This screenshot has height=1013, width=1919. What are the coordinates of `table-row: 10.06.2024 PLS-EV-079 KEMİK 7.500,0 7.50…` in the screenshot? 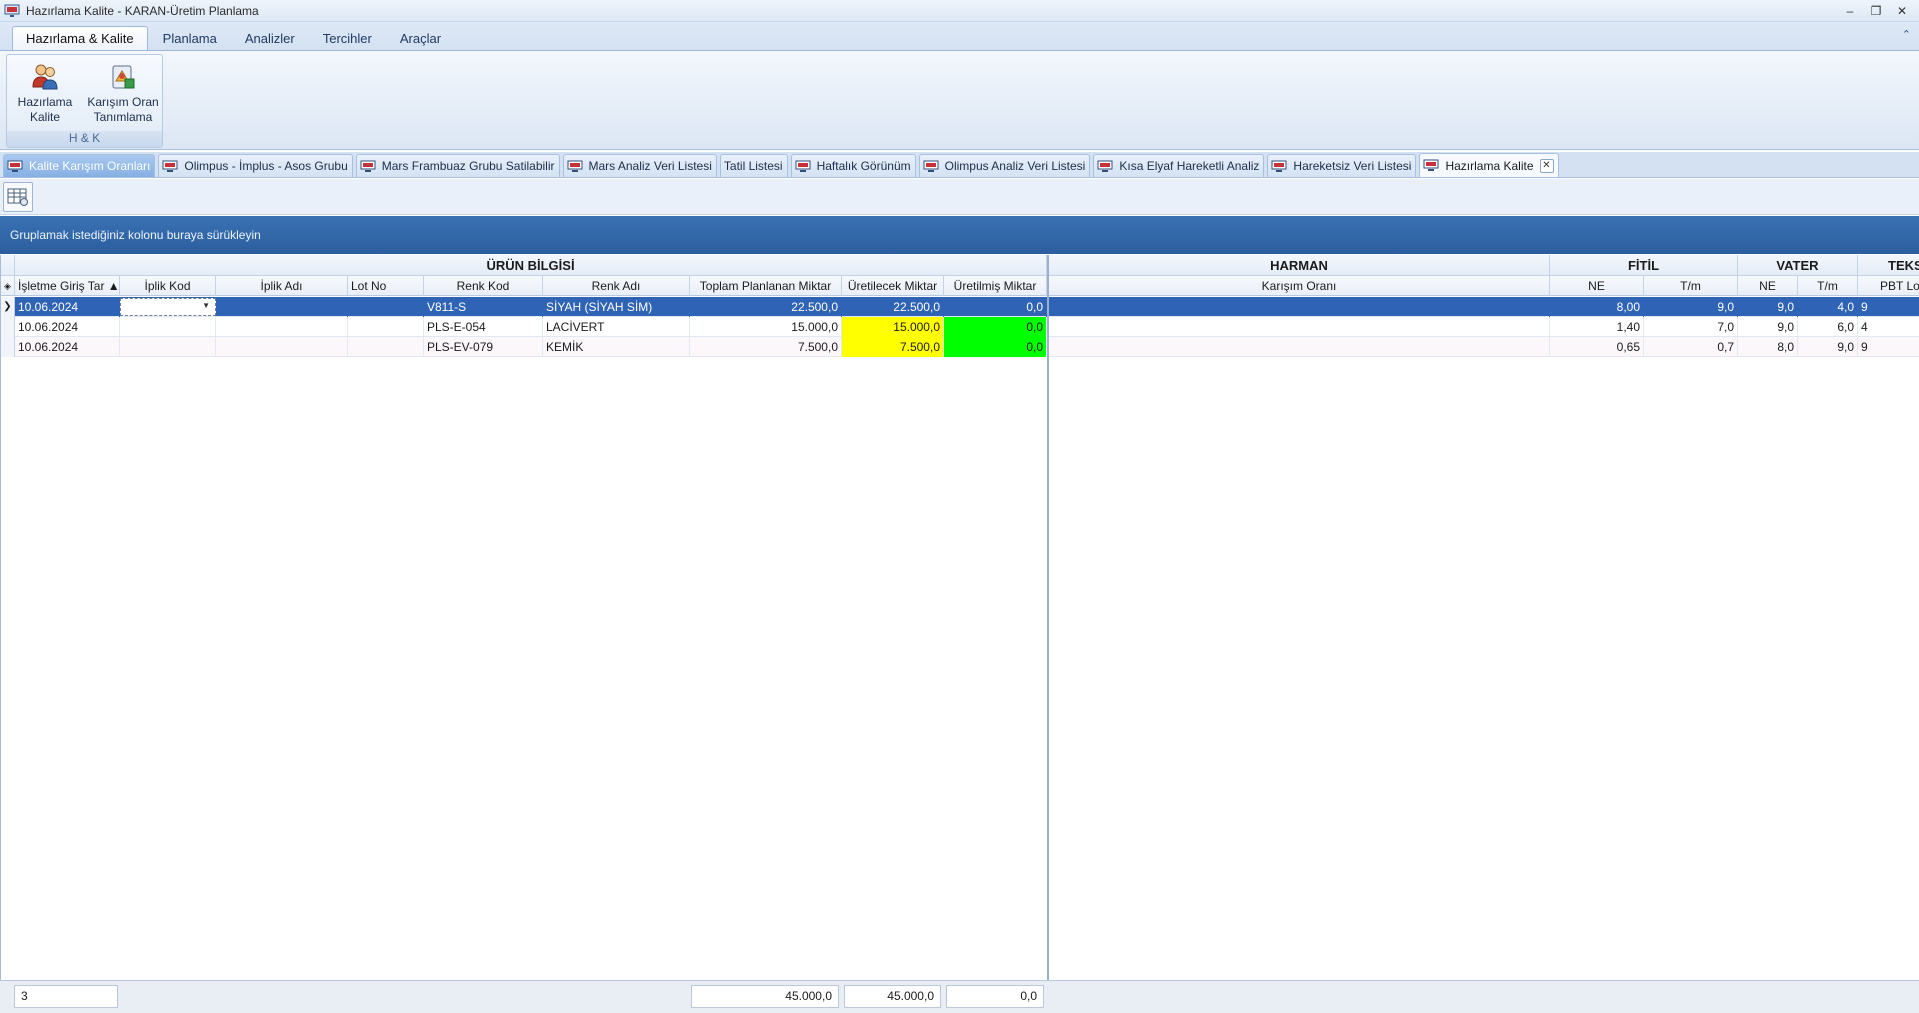 It's located at (960, 347).